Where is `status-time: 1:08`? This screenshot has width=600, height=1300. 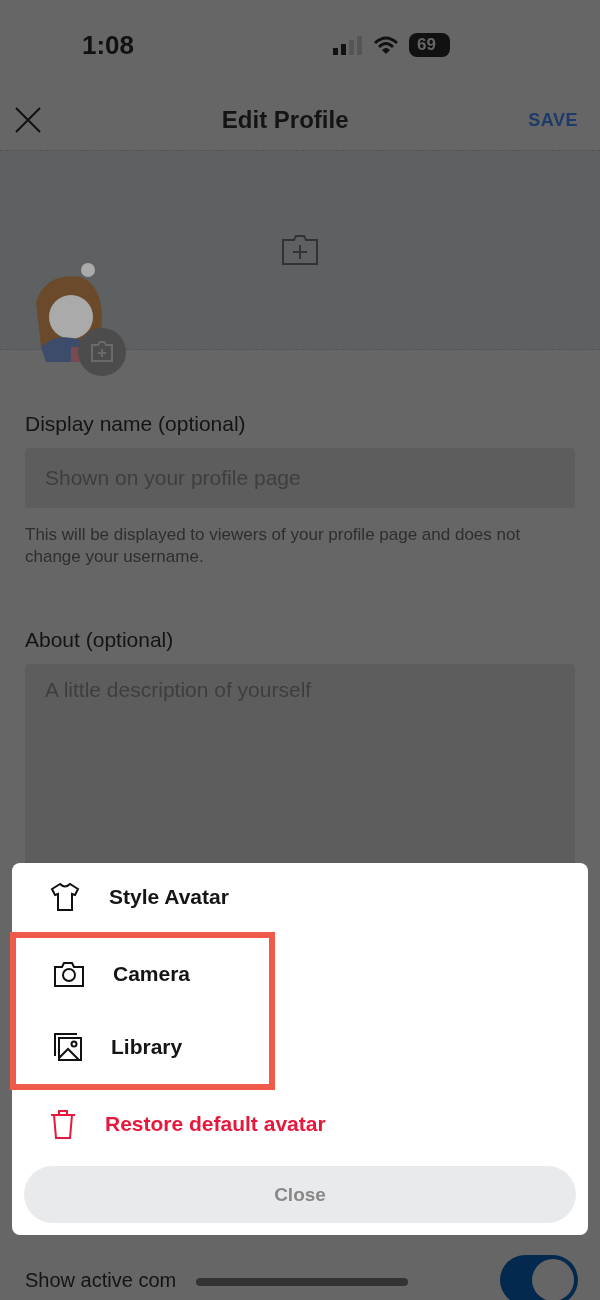 status-time: 1:08 is located at coordinates (108, 45).